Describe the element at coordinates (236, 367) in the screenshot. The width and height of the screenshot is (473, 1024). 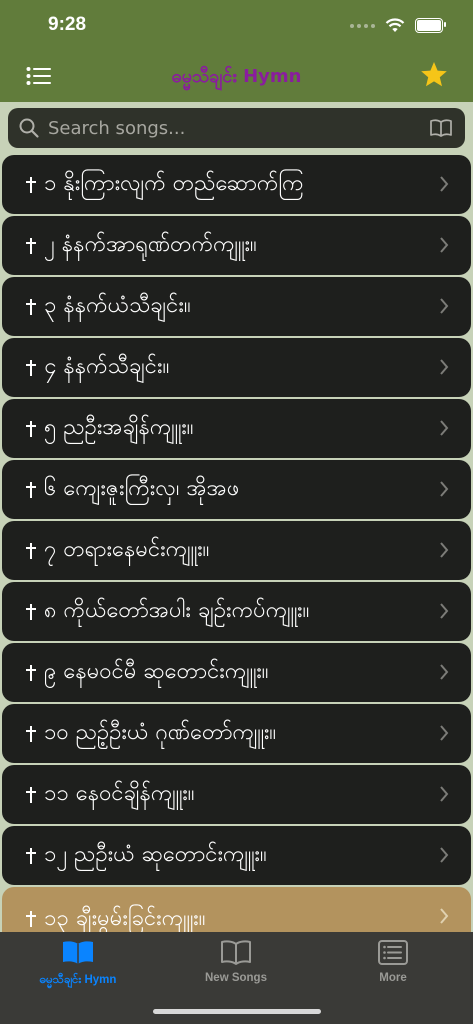
I see `list-item: ၄ နံနက်သီချင်း။` at that location.